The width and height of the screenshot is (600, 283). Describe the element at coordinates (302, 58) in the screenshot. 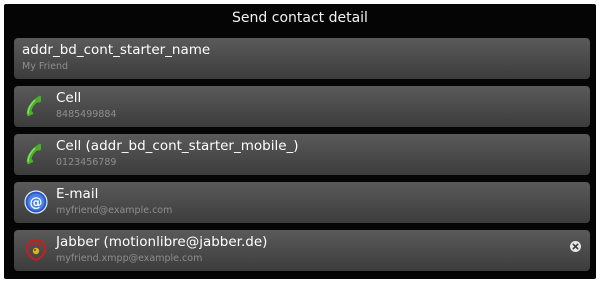

I see `list-item-name: addr_bd_cont_starter_name My Friend` at that location.